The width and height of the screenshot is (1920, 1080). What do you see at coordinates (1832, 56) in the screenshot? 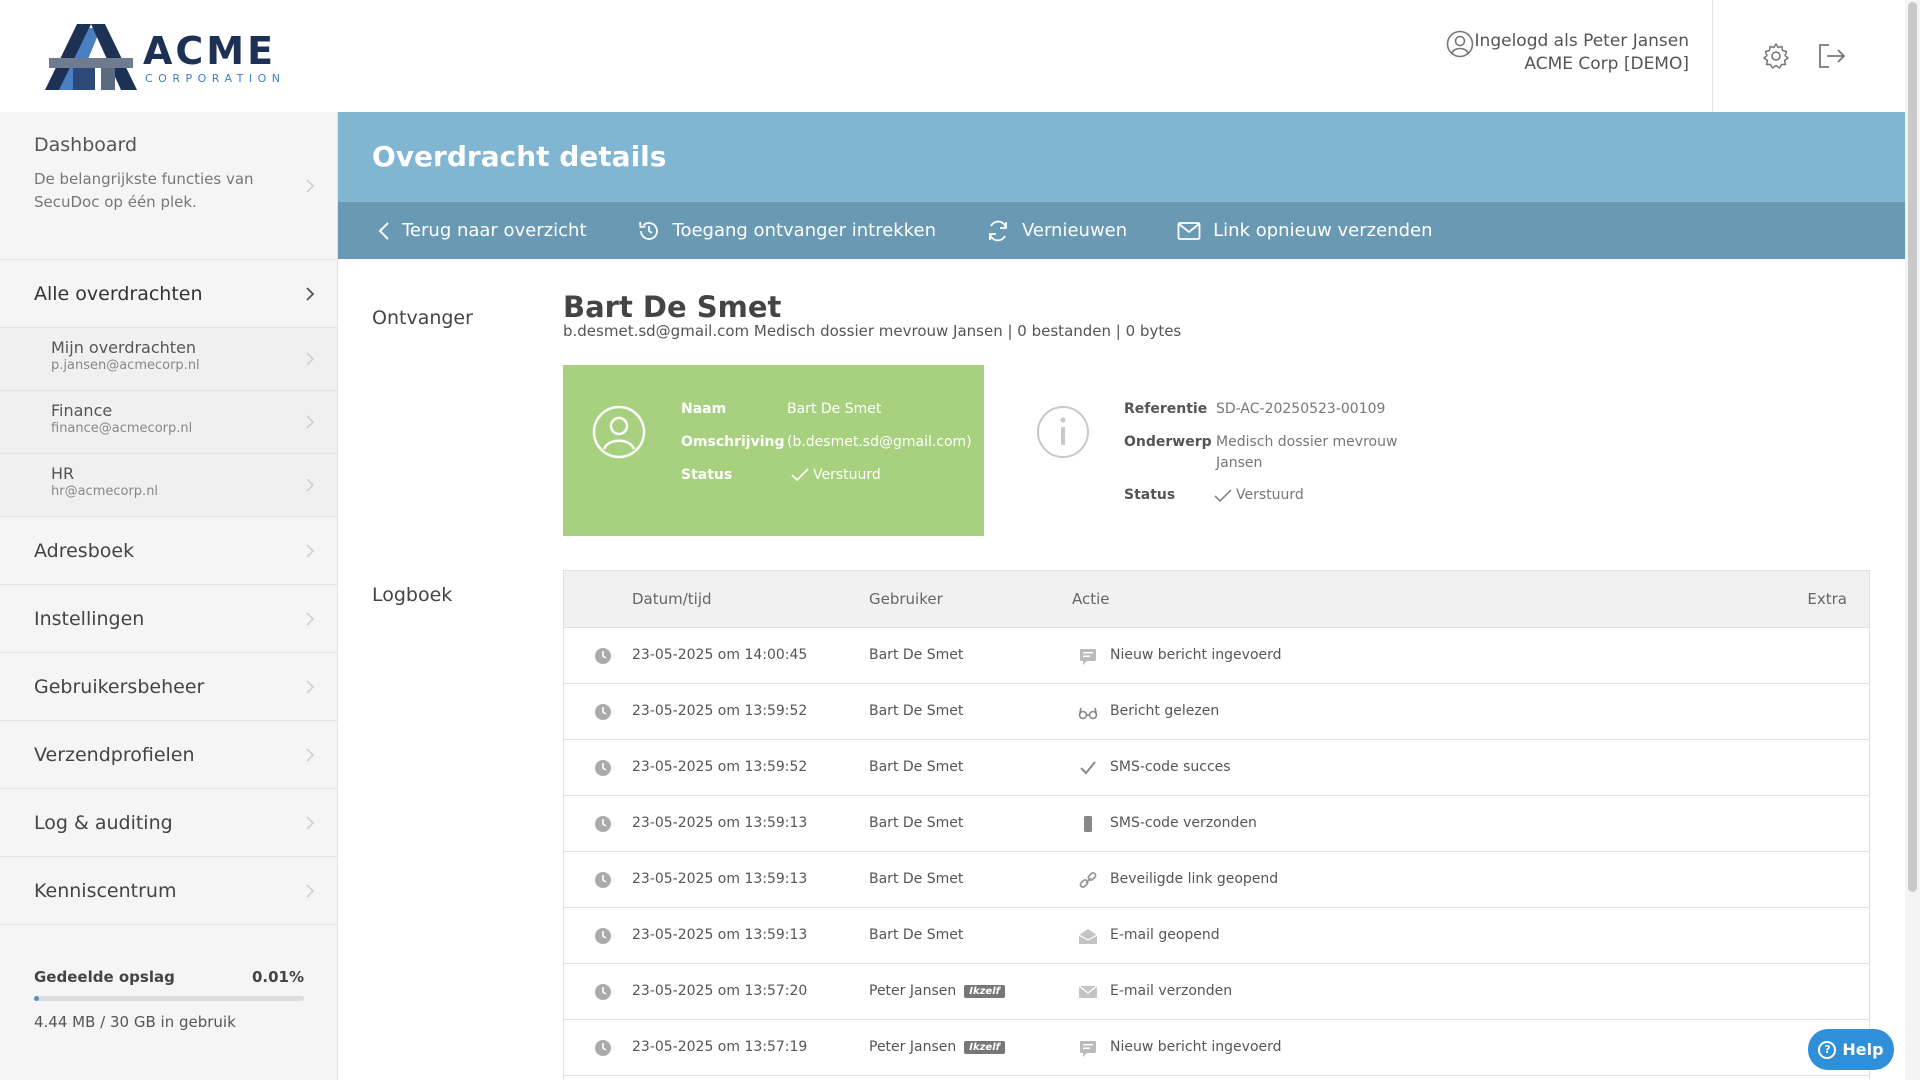
I see `logout-icon` at bounding box center [1832, 56].